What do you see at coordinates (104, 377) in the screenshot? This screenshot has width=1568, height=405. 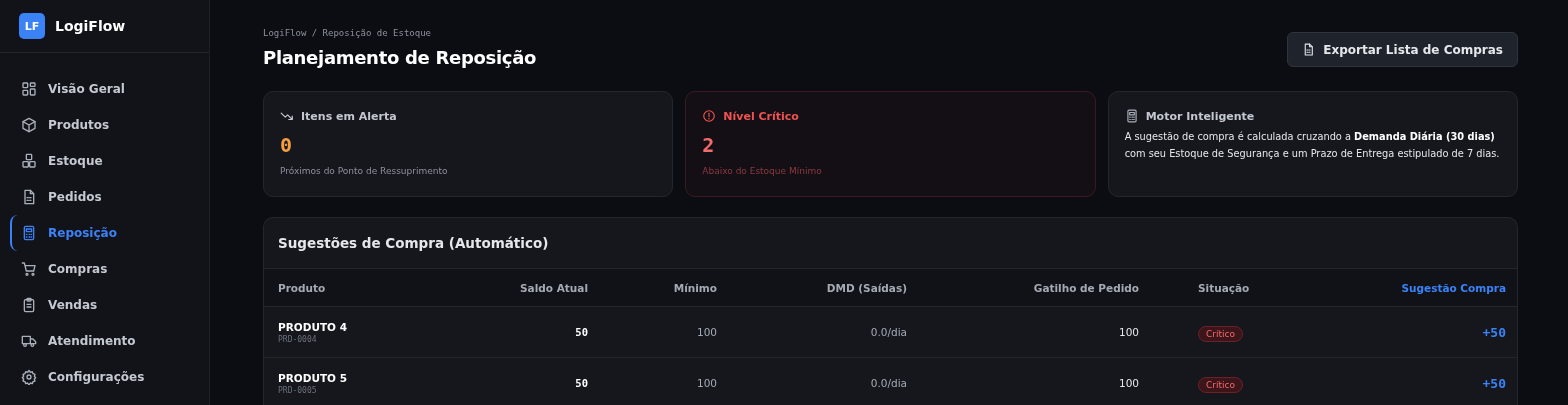 I see `nav-item: Configurações` at bounding box center [104, 377].